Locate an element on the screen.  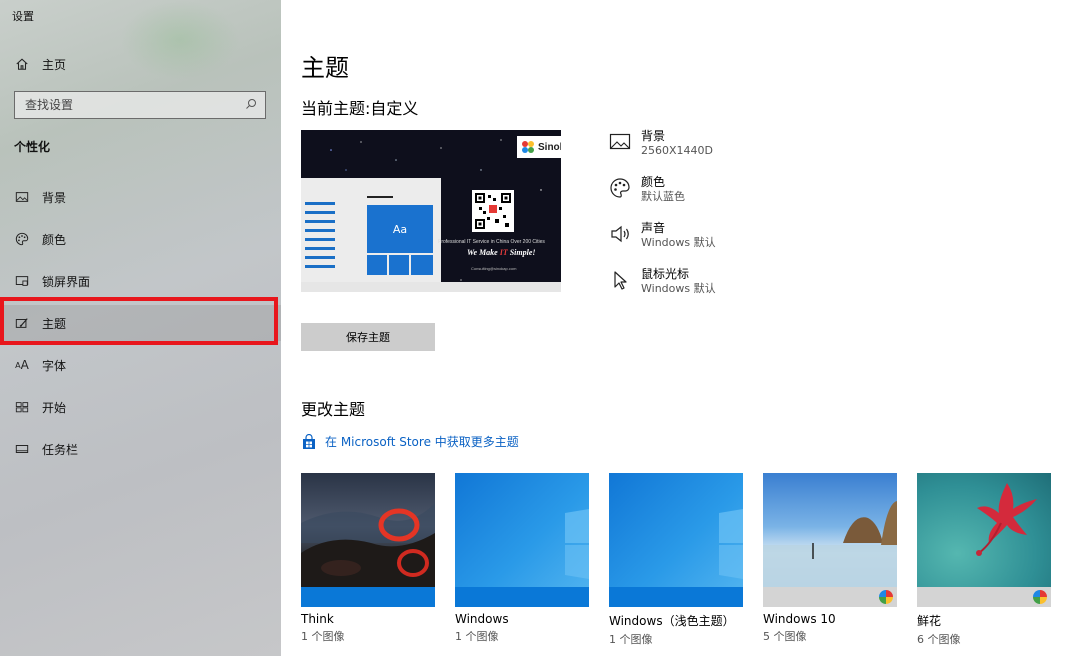
theme-card-windows-10: Windows 10 5 个图像 is located at coordinates (830, 558).